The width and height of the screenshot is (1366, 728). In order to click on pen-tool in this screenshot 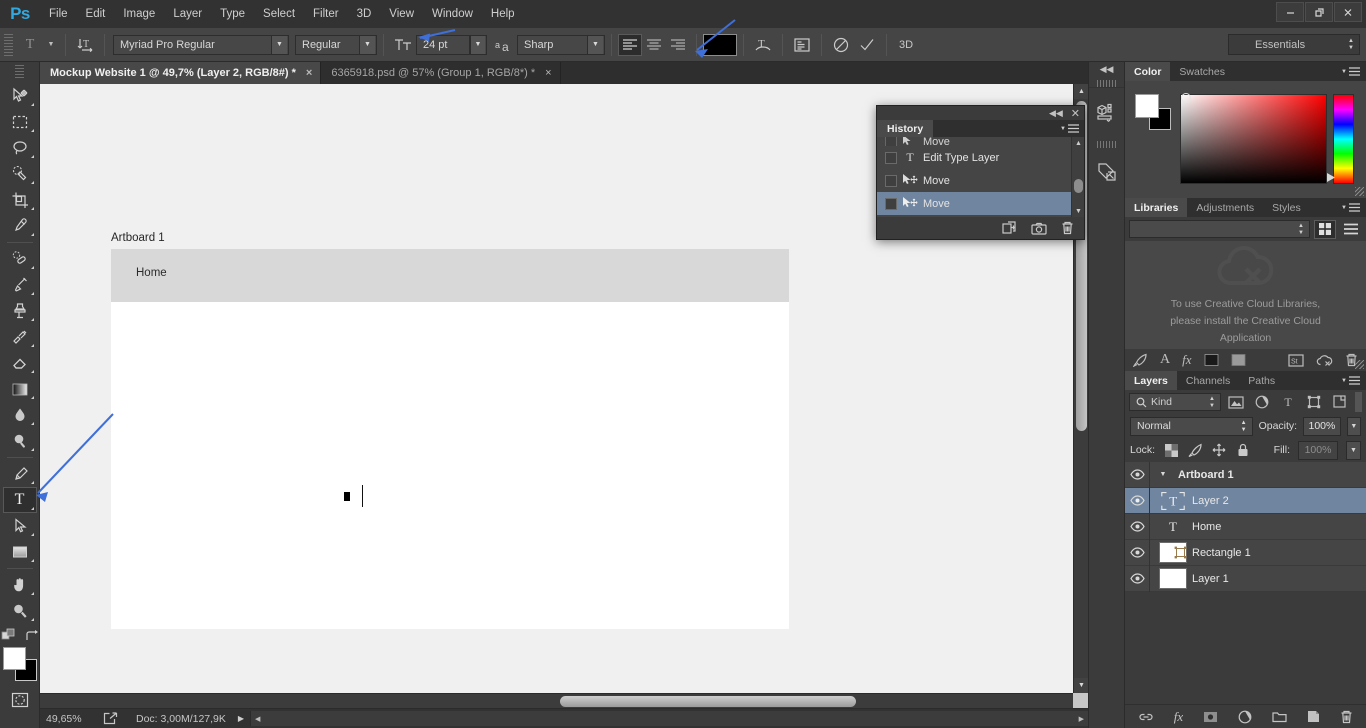, I will do `click(20, 474)`.